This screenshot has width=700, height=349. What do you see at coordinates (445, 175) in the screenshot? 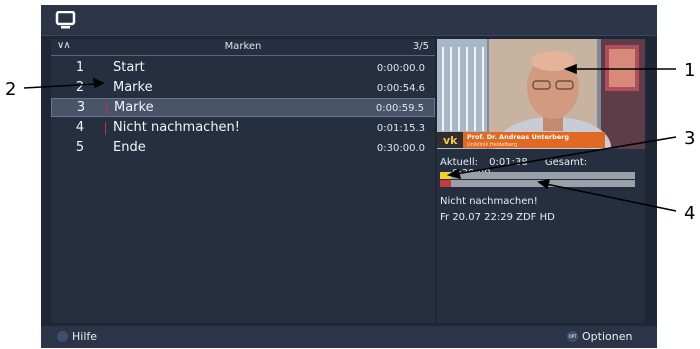
I see `playback-progress-fill` at bounding box center [445, 175].